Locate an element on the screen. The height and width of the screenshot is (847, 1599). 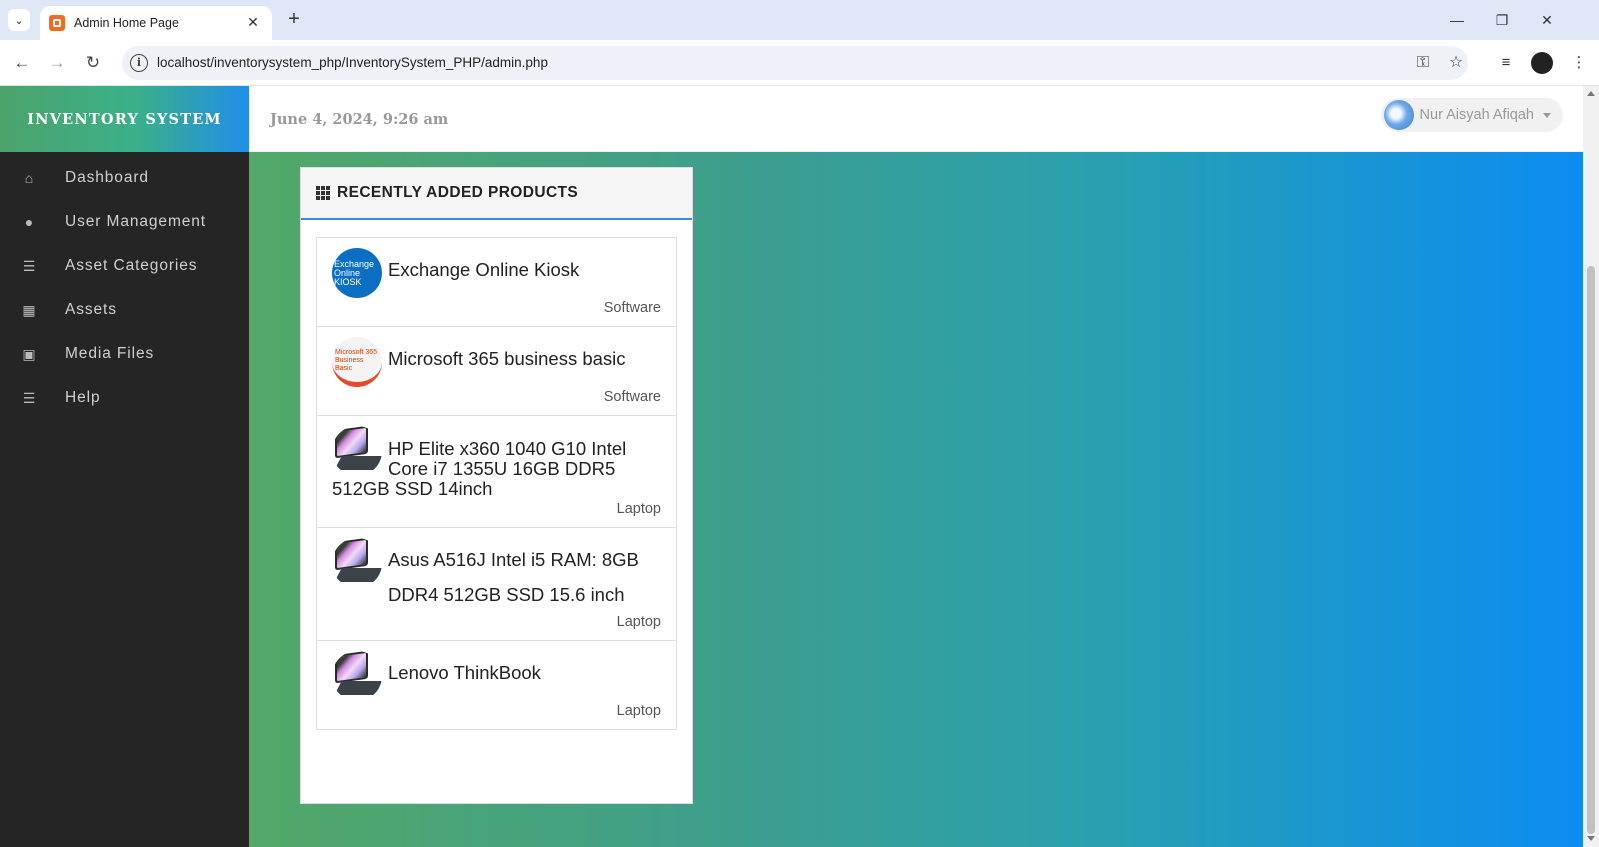
reload-button: ↻ is located at coordinates (93, 63).